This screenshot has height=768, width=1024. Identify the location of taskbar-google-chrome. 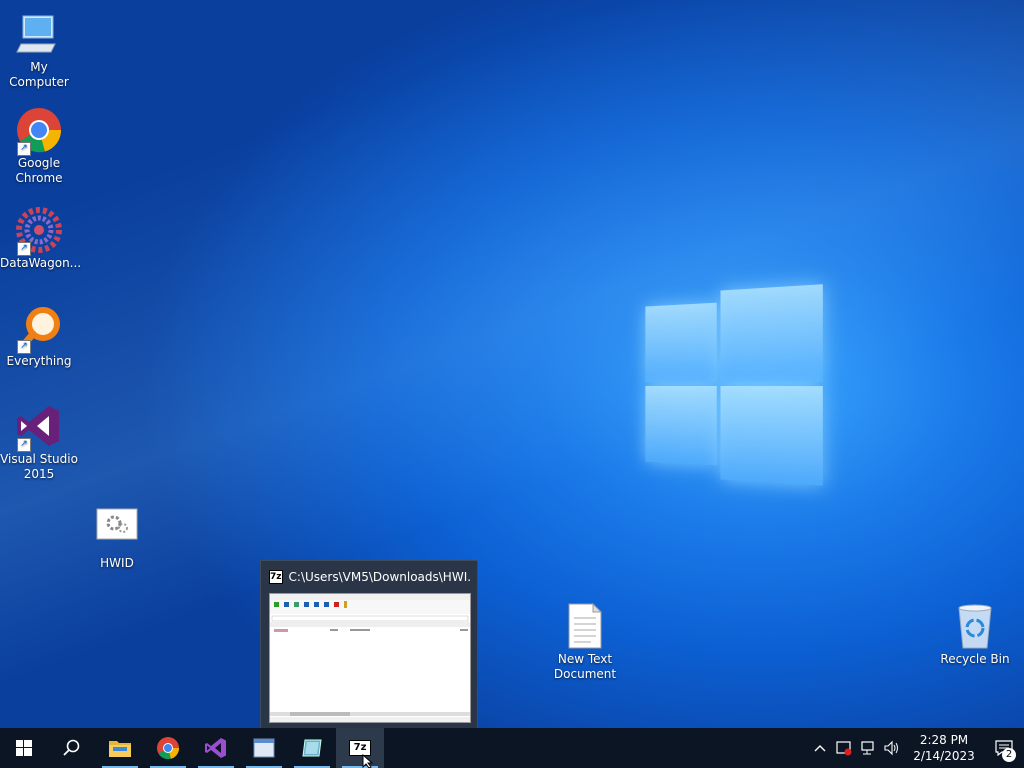
(168, 748).